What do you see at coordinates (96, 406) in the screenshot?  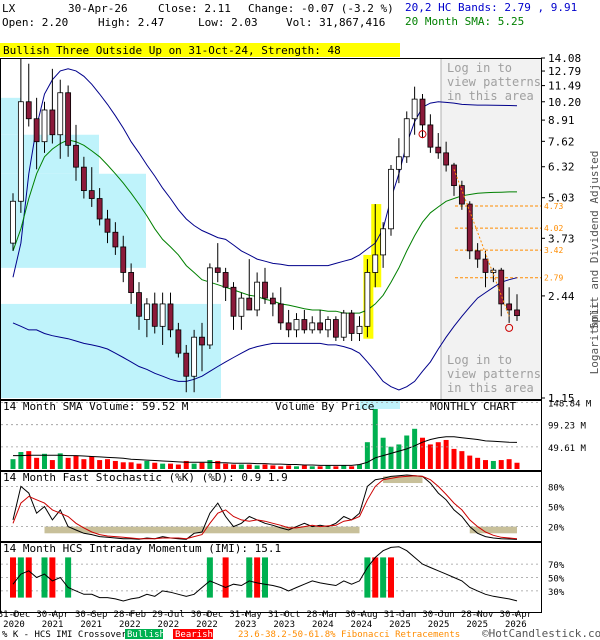 I see `volume-panel-title: 14 Month SMA Volume: 59.52 M` at bounding box center [96, 406].